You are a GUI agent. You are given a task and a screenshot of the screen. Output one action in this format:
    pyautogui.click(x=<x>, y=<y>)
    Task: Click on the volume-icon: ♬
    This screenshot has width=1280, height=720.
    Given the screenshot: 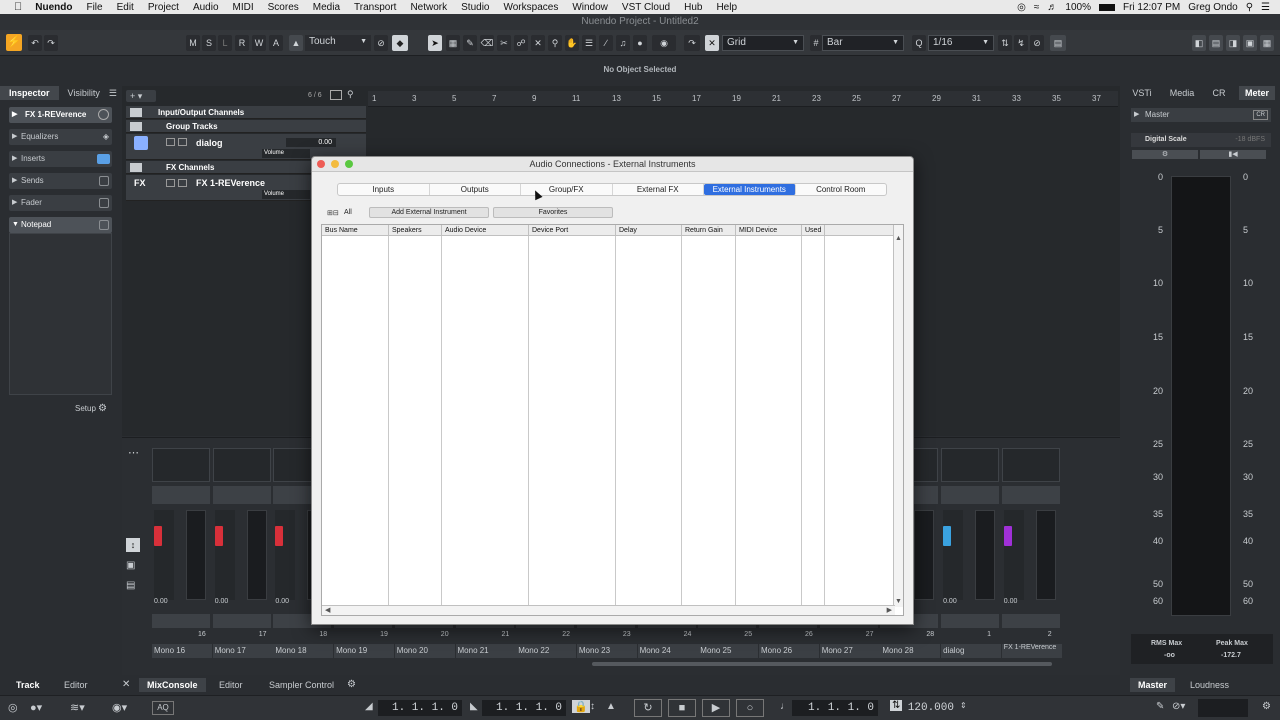 What is the action you would take?
    pyautogui.click(x=1052, y=7)
    